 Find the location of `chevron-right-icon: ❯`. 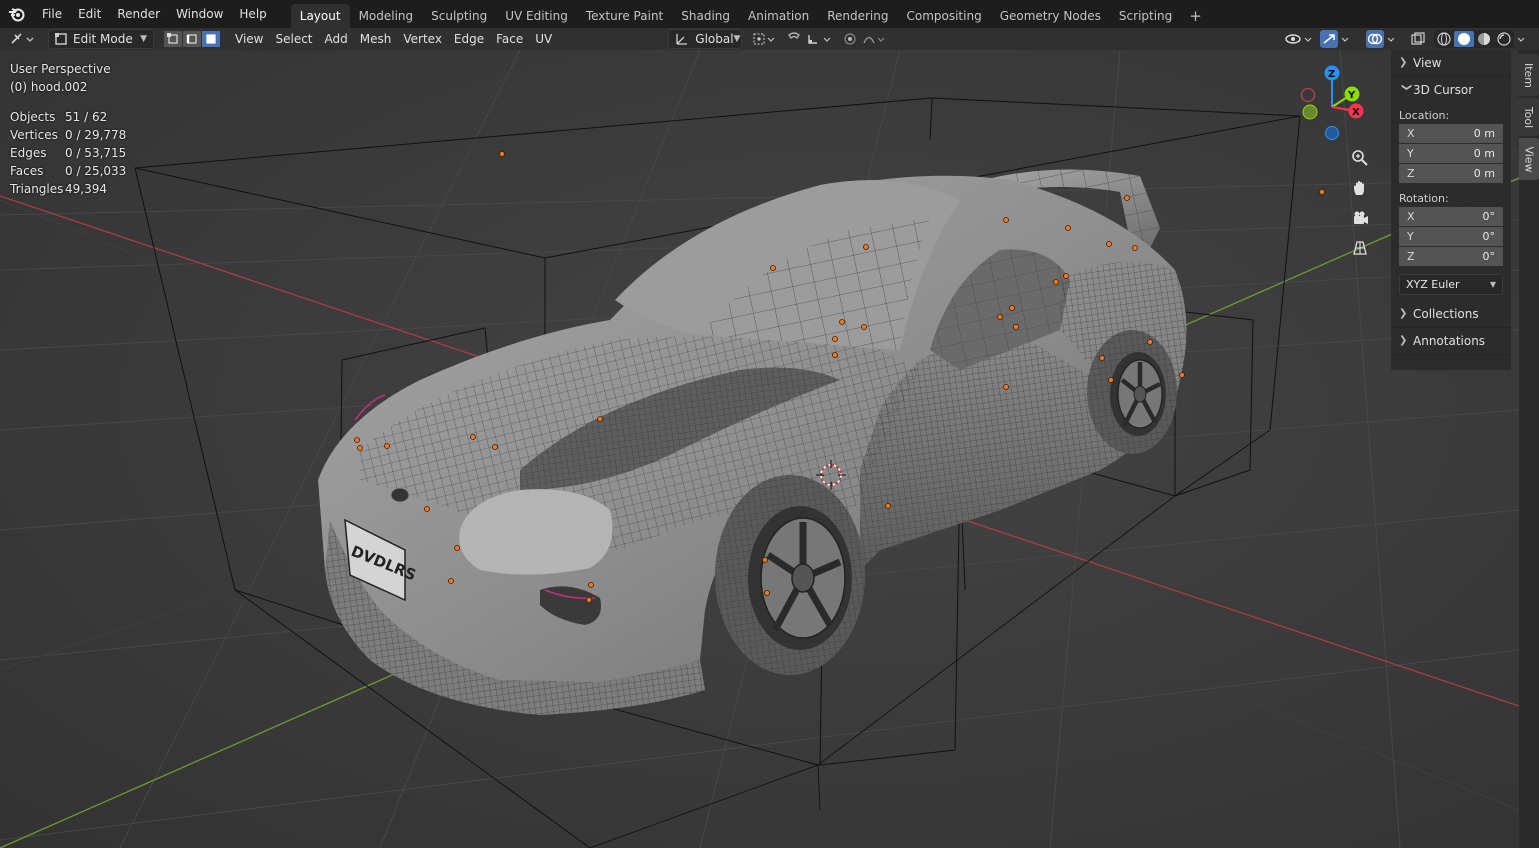

chevron-right-icon: ❯ is located at coordinates (1403, 313).